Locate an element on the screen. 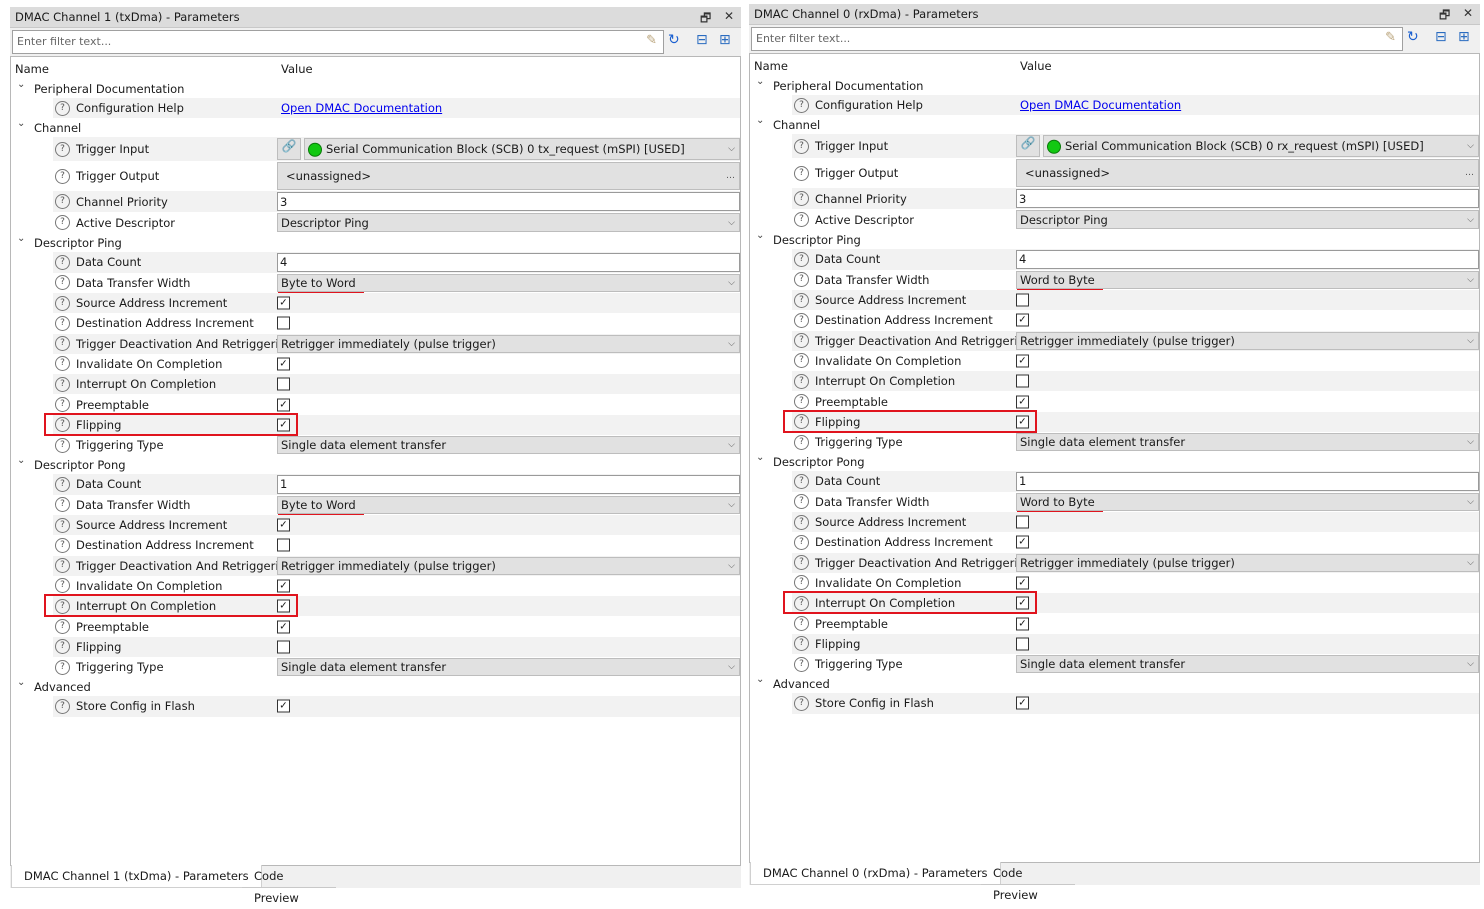 This screenshot has height=909, width=1484. value-dropdown: Byte to Word ⌵ is located at coordinates (508, 282).